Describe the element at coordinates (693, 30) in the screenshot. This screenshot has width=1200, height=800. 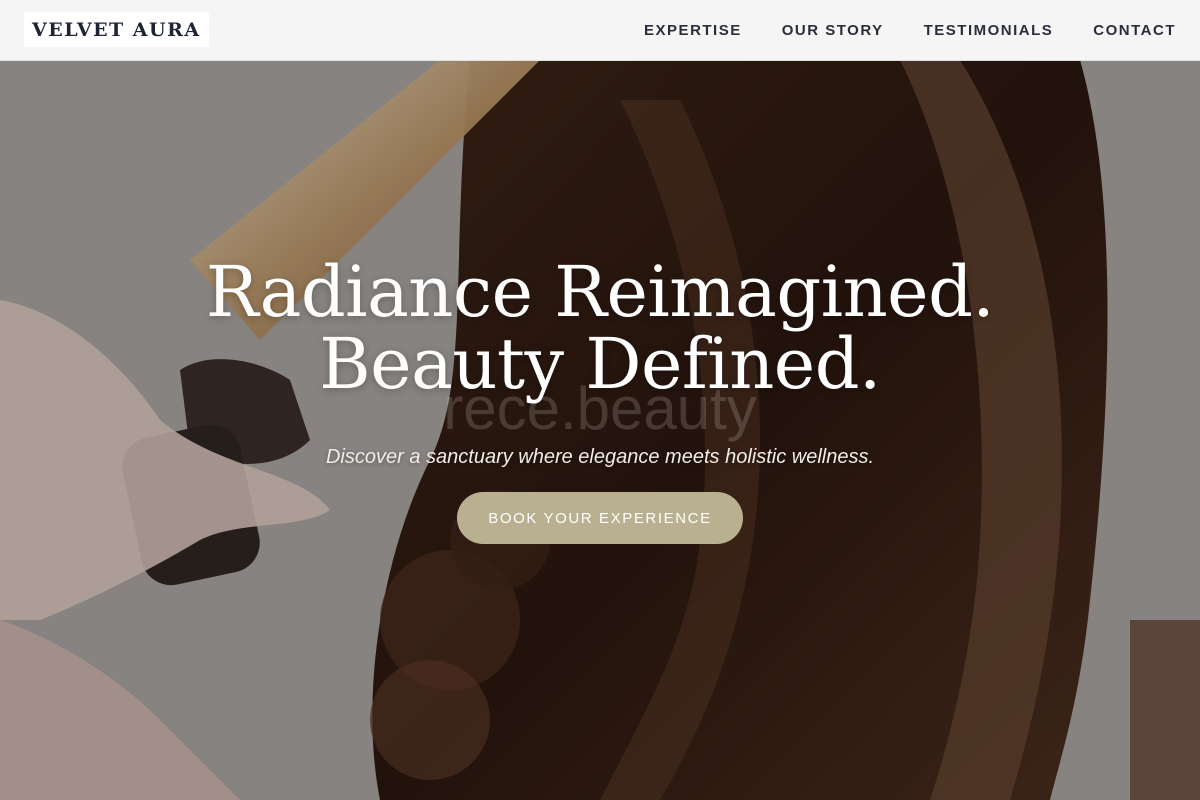
I see `nav-link-expertise: EXPERTISE` at that location.